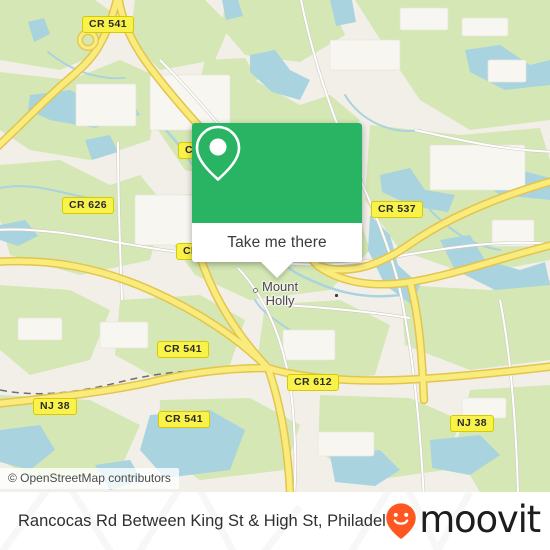  I want to click on place-label-mount-holly: Mount Holly, so click(280, 293).